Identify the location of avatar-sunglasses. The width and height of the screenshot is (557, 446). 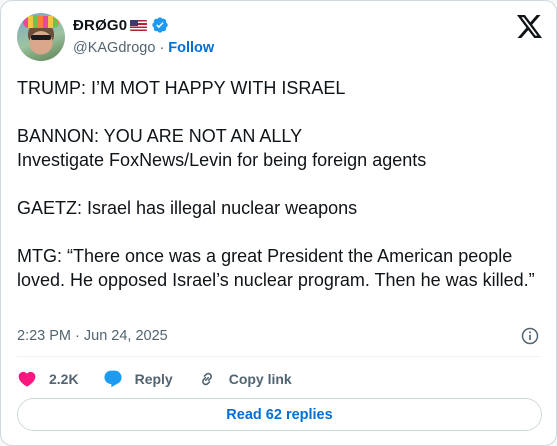
(41, 37).